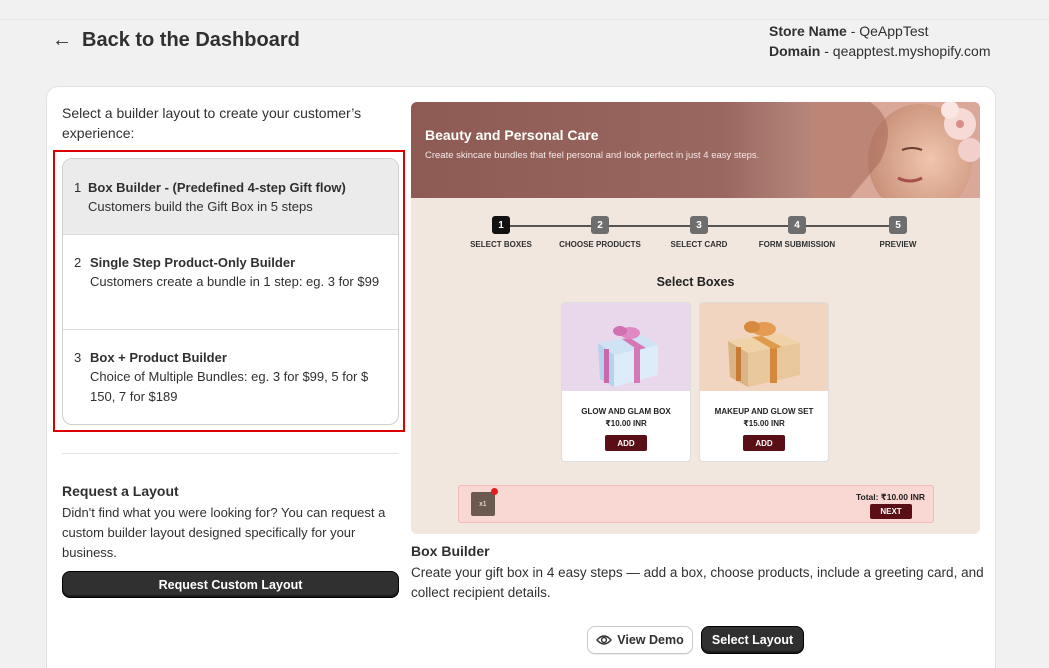 The height and width of the screenshot is (668, 1049). I want to click on next-button: NEXT, so click(891, 511).